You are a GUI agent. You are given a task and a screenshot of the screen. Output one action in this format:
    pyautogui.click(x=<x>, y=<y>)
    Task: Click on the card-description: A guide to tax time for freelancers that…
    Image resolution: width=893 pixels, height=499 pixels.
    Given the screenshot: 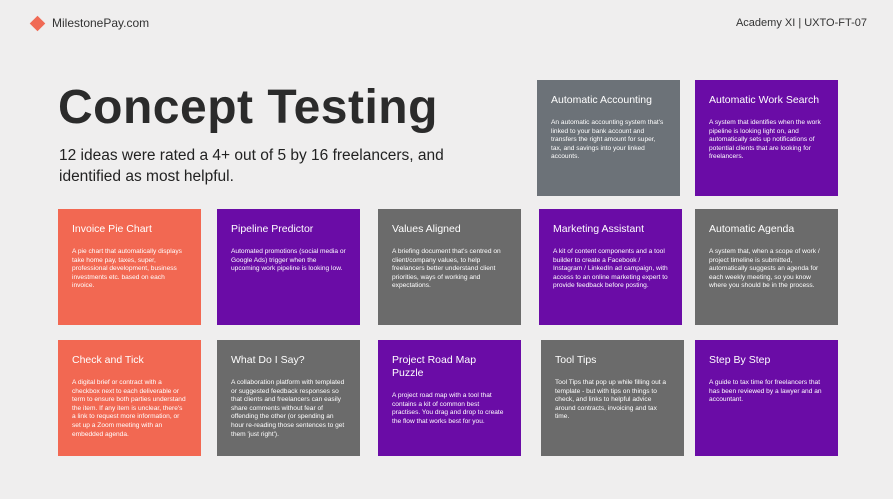 What is the action you would take?
    pyautogui.click(x=765, y=391)
    